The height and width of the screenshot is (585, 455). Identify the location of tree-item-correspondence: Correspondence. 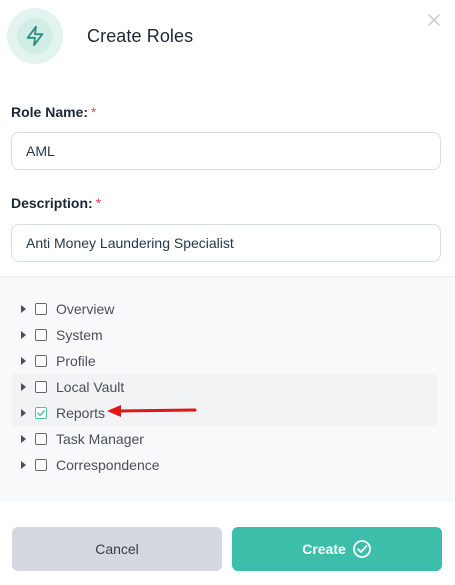
(224, 465).